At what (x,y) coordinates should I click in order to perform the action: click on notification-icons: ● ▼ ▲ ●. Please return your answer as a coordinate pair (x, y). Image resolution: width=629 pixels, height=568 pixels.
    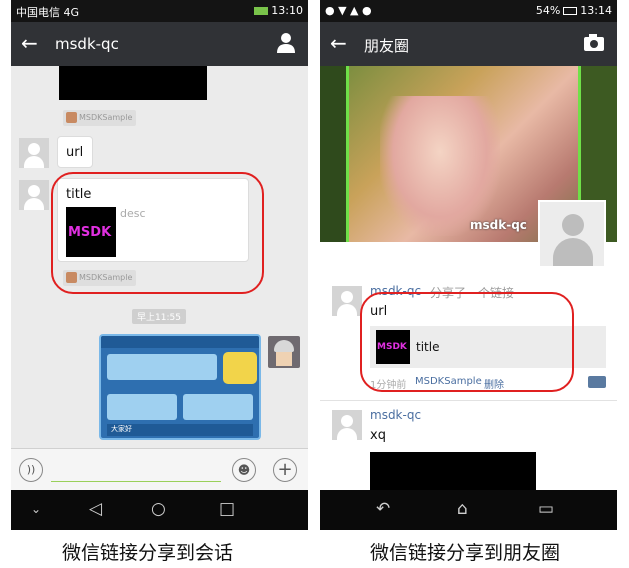
    Looking at the image, I should click on (348, 10).